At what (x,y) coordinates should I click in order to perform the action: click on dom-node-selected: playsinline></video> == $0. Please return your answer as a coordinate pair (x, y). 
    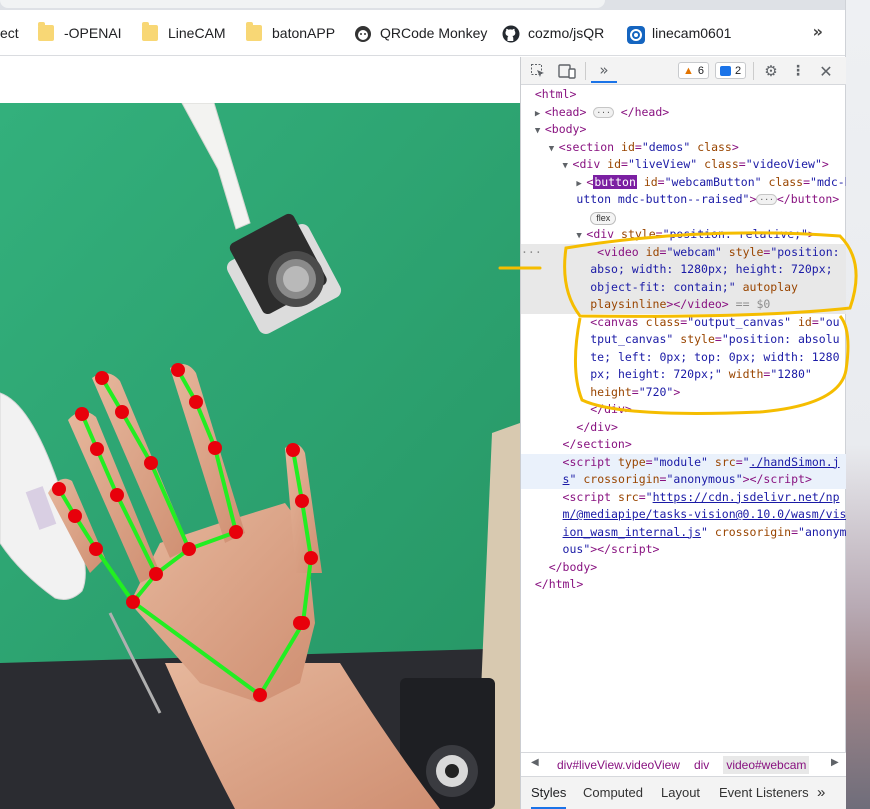
    Looking at the image, I should click on (683, 305).